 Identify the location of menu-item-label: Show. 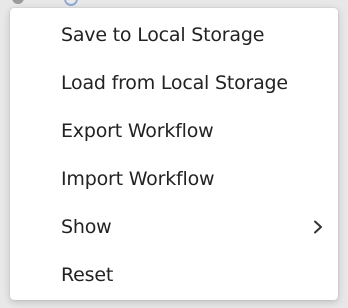
(86, 227).